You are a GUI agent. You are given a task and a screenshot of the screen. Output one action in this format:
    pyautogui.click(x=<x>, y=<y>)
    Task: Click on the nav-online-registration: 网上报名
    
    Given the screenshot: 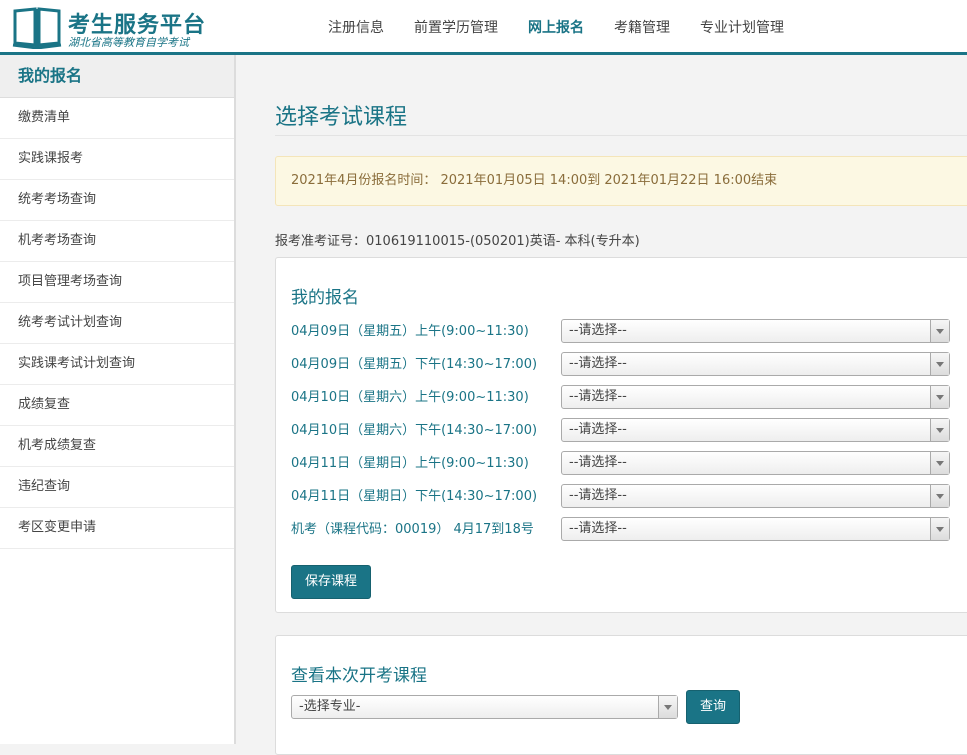 What is the action you would take?
    pyautogui.click(x=556, y=26)
    